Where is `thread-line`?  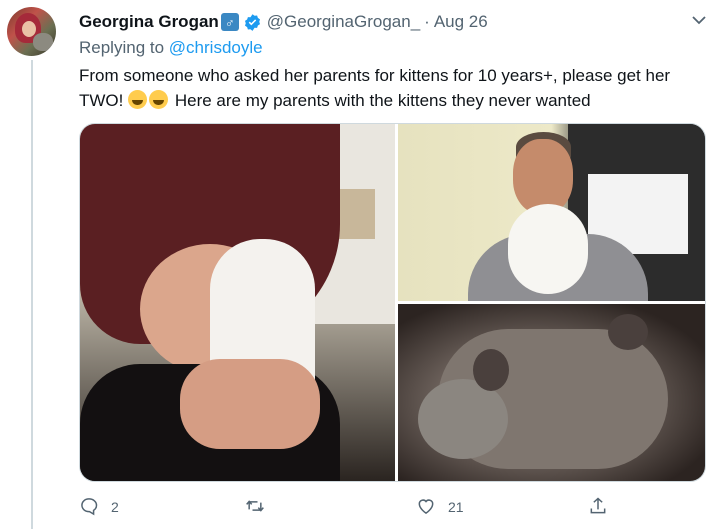
thread-line is located at coordinates (32, 294).